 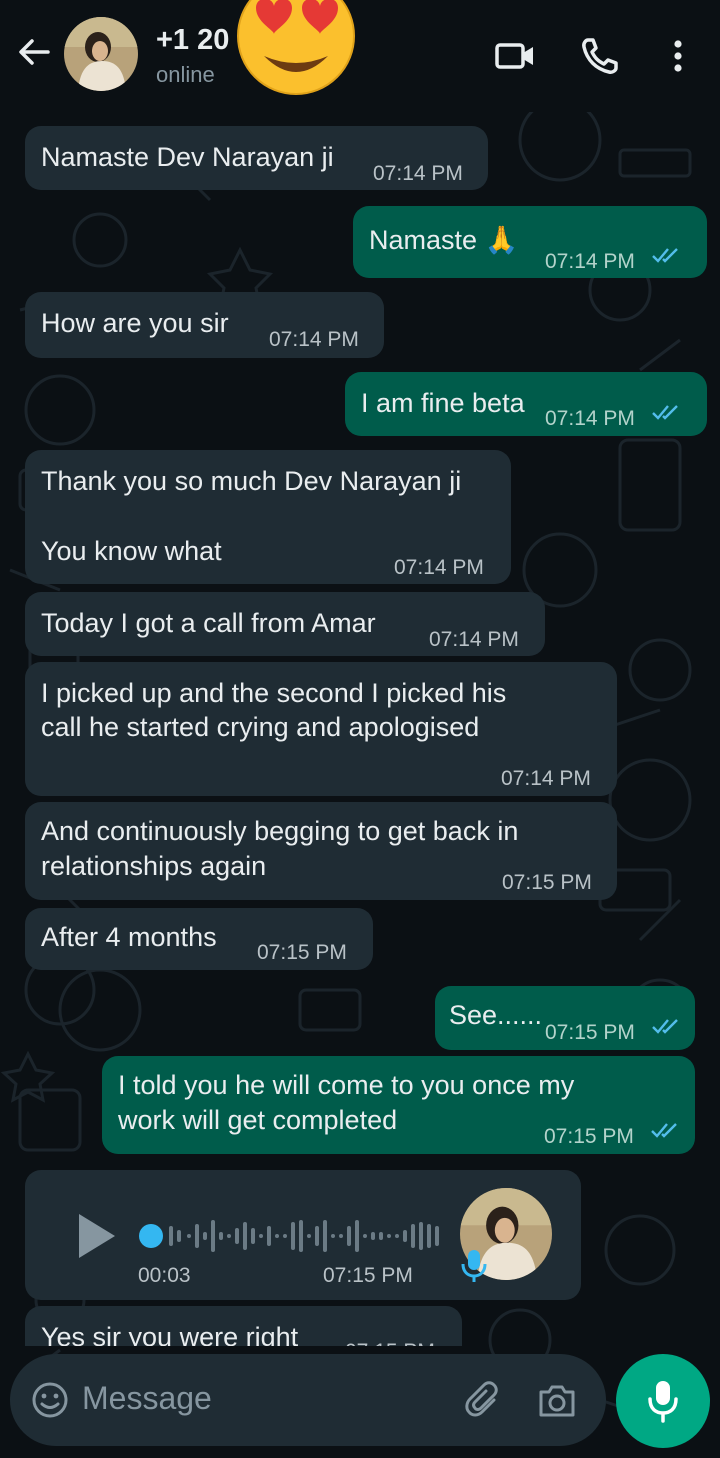 What do you see at coordinates (258, 1120) in the screenshot?
I see `message-text: work will get completed` at bounding box center [258, 1120].